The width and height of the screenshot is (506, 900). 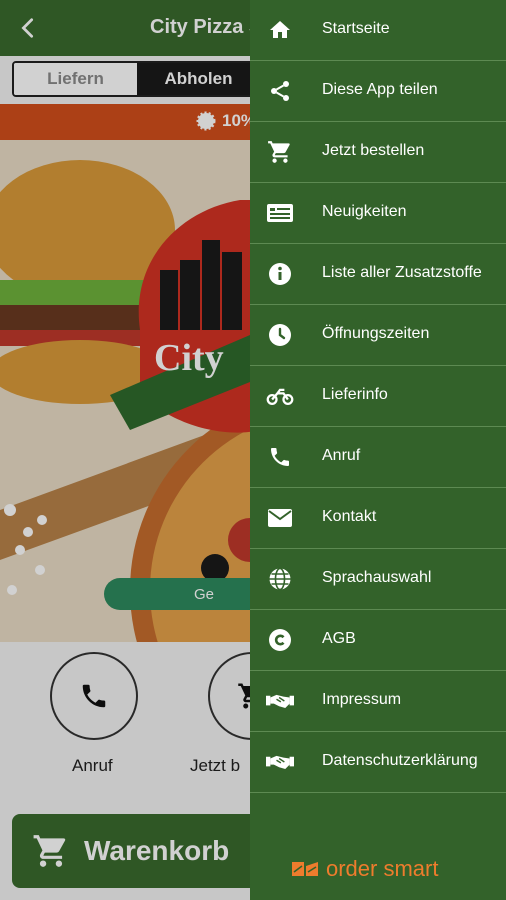 I want to click on drawer-item-label: Liste aller Zusatzstoffe, so click(x=402, y=272).